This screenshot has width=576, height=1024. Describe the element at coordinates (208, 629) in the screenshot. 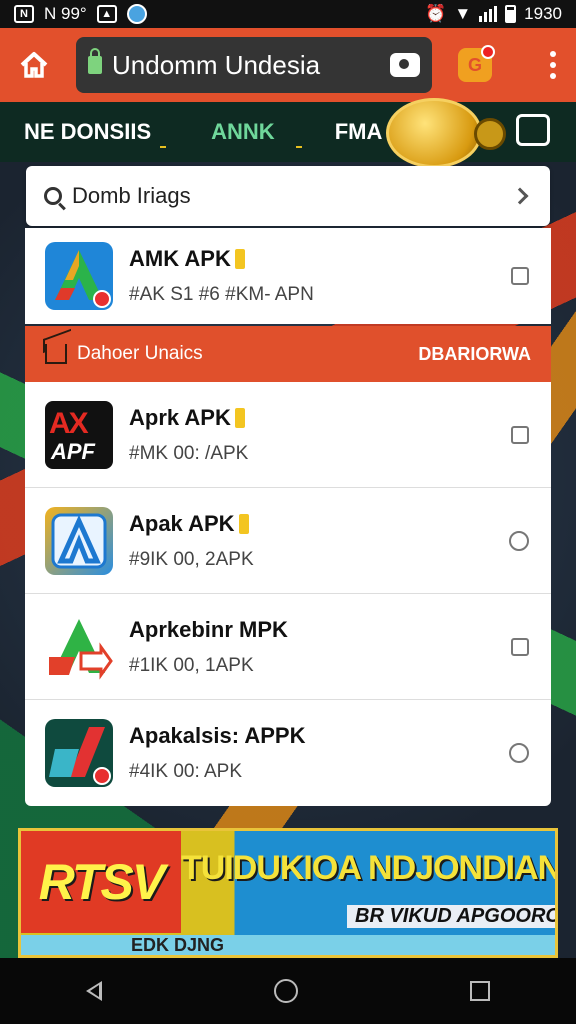

I see `app-name: Aprkebinr MPK` at that location.